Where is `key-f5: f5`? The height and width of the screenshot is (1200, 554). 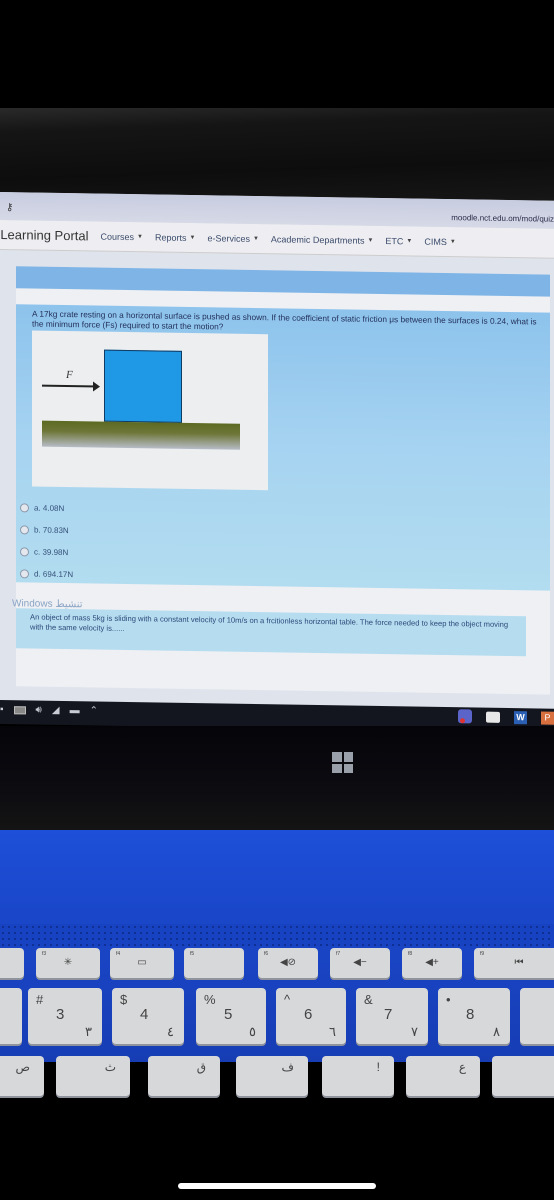 key-f5: f5 is located at coordinates (214, 963).